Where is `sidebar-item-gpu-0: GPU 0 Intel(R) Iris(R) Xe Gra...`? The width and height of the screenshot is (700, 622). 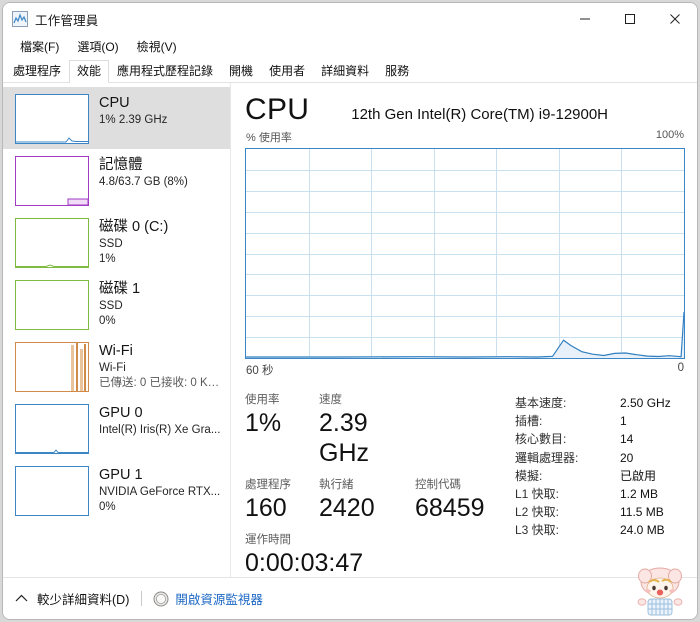
sidebar-item-gpu-0: GPU 0 Intel(R) Iris(R) Xe Gra... is located at coordinates (116, 428).